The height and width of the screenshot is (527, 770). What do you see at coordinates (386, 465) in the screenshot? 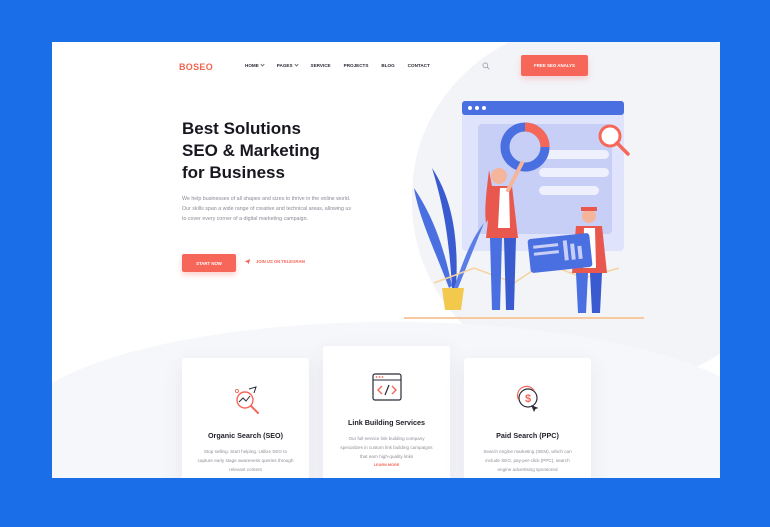
I see `learn-more-link: LEARN MORE` at bounding box center [386, 465].